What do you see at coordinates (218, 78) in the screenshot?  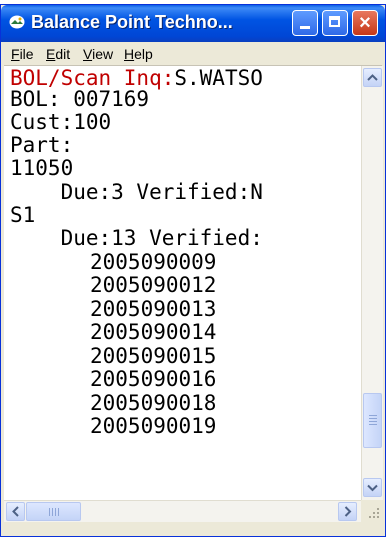 I see `user-name: S.WATSO` at bounding box center [218, 78].